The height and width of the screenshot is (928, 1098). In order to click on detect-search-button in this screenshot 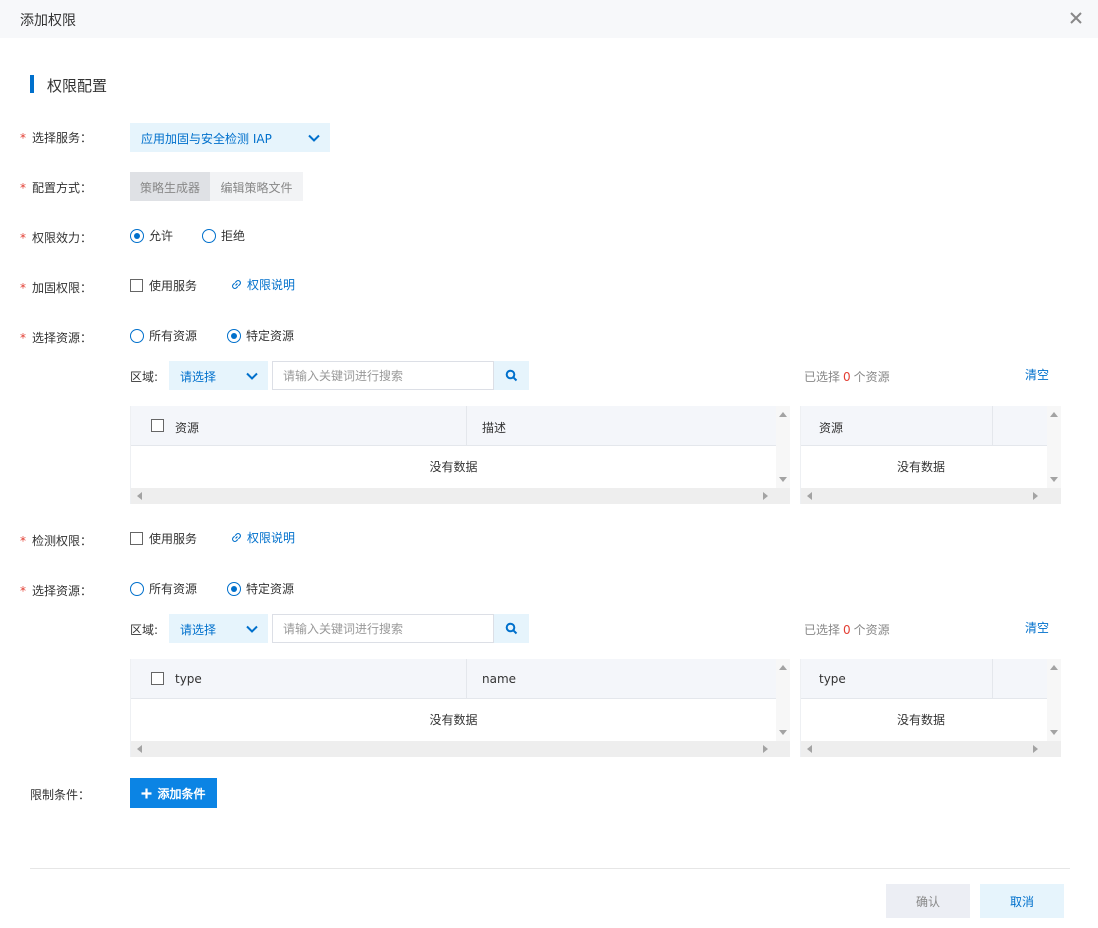, I will do `click(511, 628)`.